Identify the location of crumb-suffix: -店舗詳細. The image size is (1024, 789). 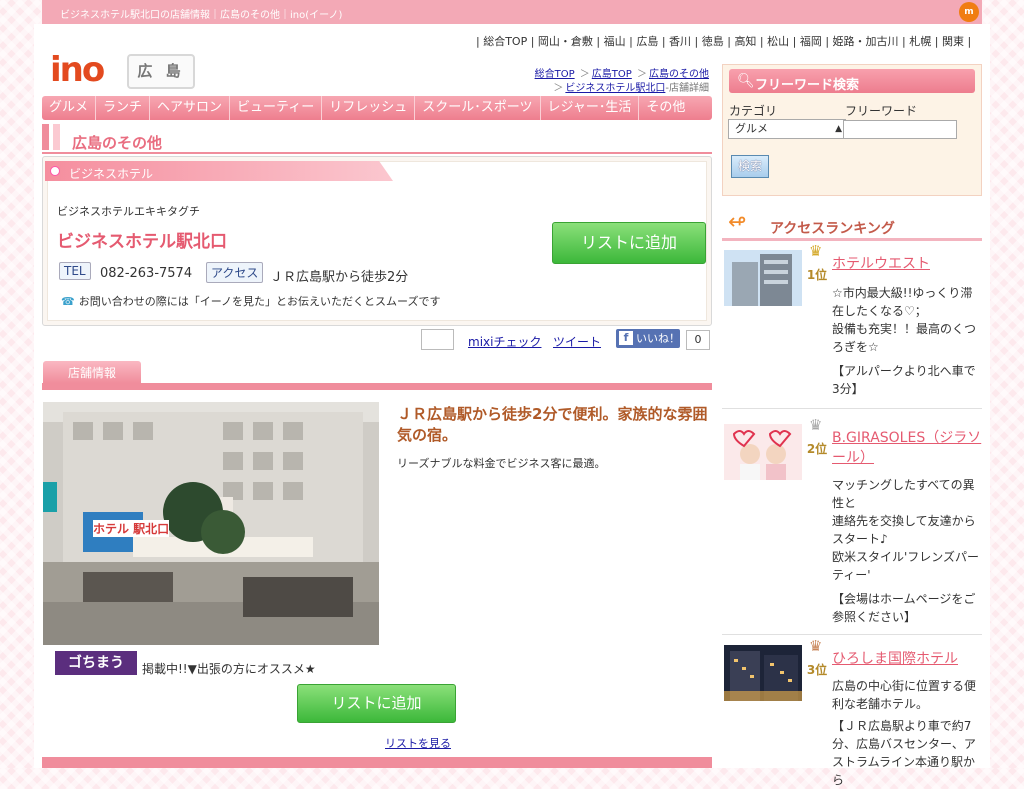
(687, 88).